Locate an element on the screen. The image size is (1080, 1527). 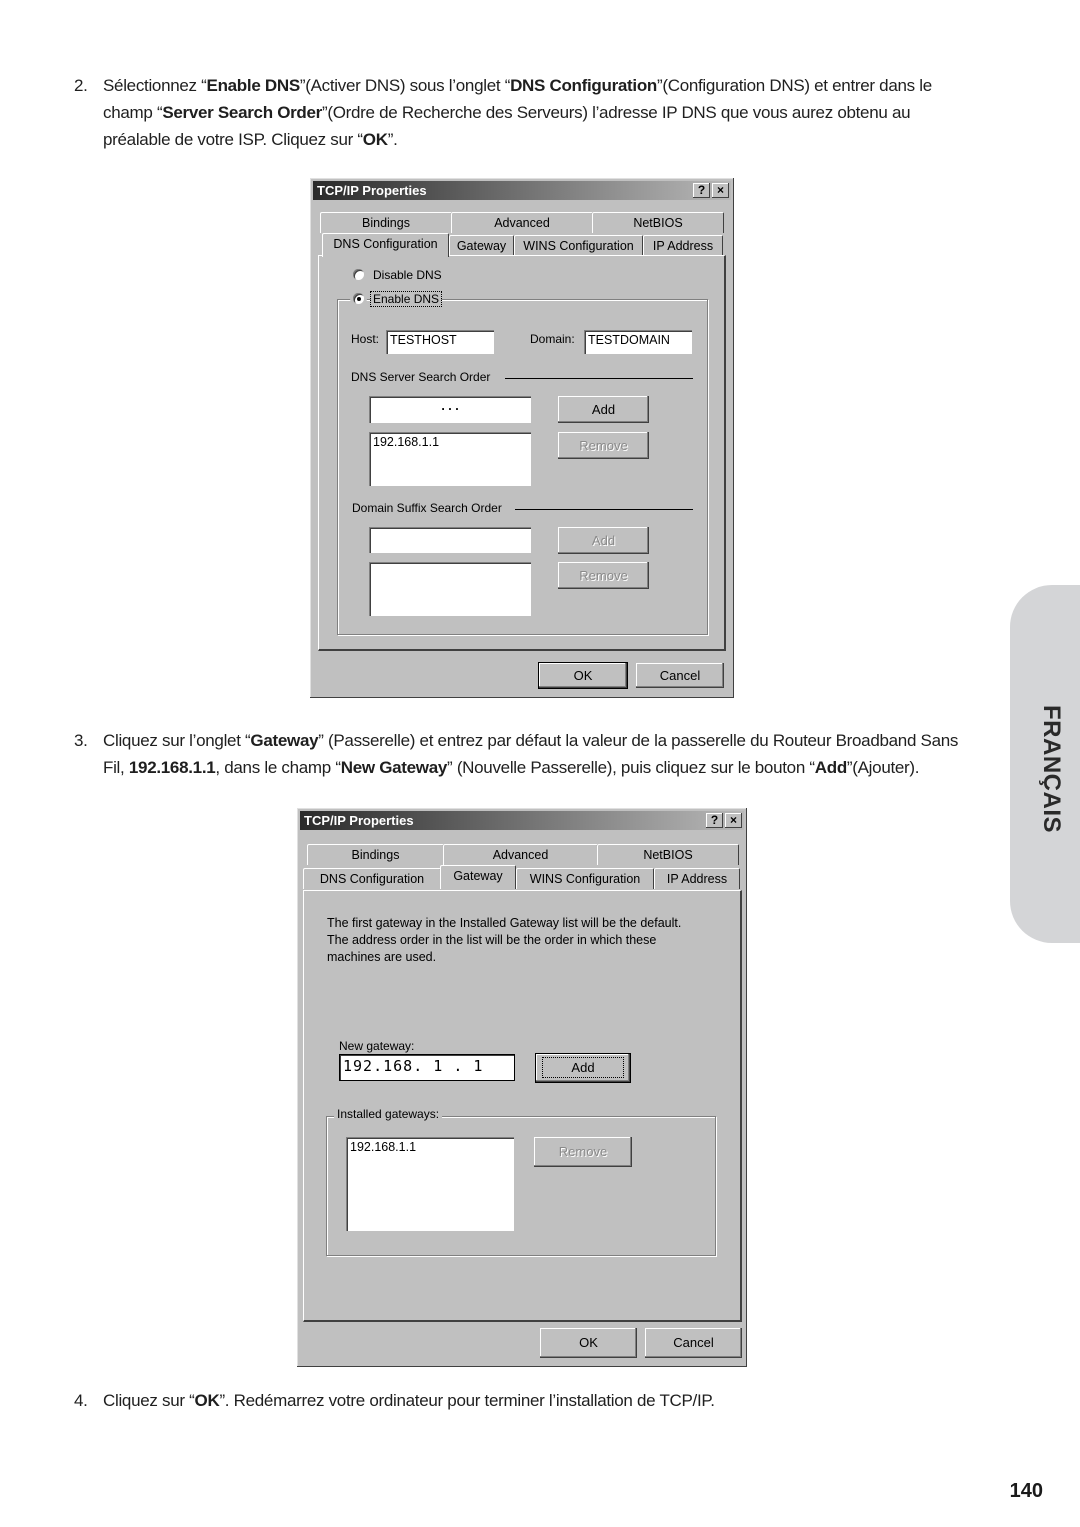
installed-gateways-list: 192.168.1.1 is located at coordinates (430, 1184).